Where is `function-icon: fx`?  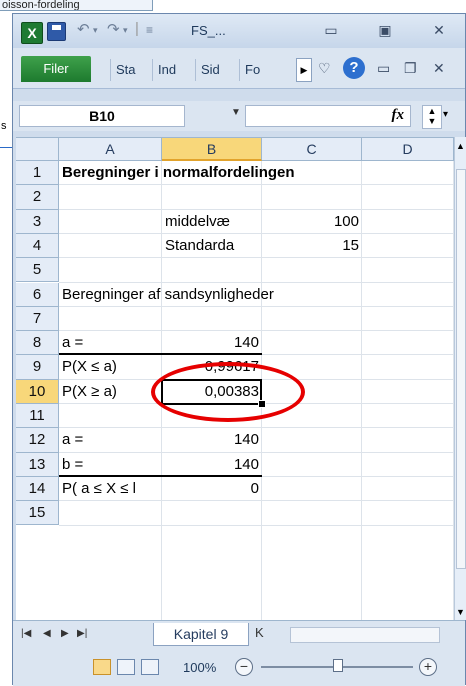 function-icon: fx is located at coordinates (398, 115).